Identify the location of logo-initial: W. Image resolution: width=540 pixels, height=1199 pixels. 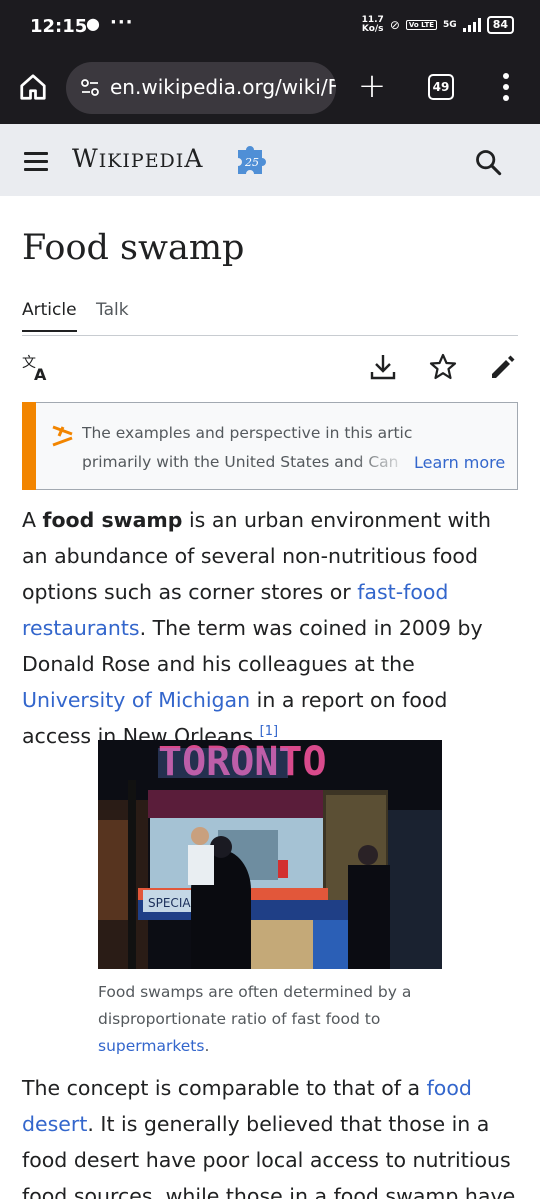
(85, 158).